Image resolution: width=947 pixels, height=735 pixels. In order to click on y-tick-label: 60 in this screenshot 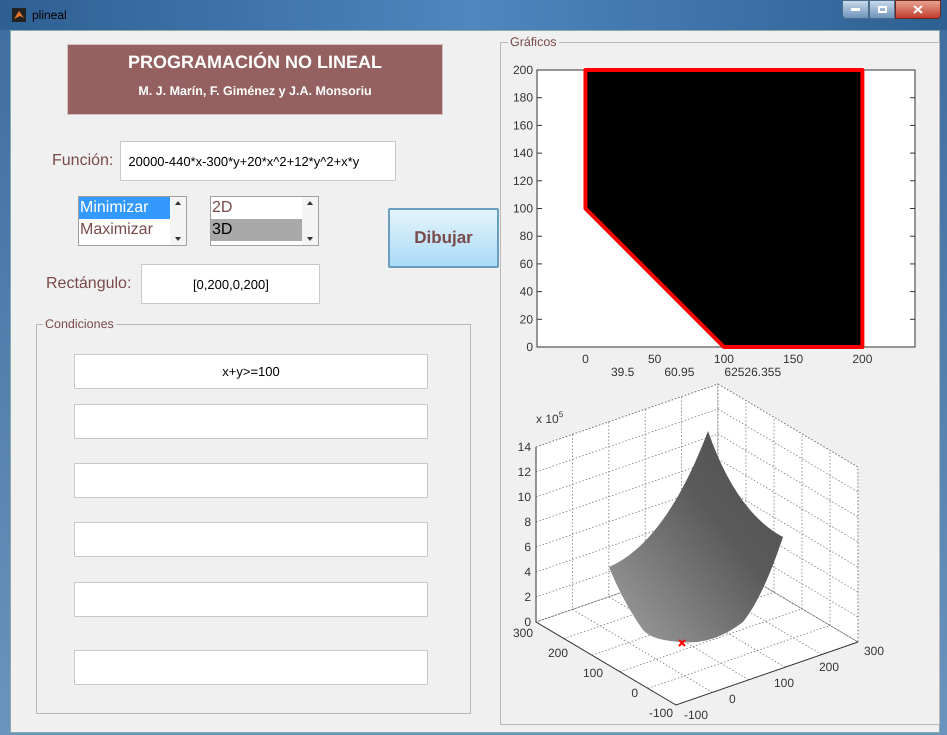, I will do `click(526, 263)`.